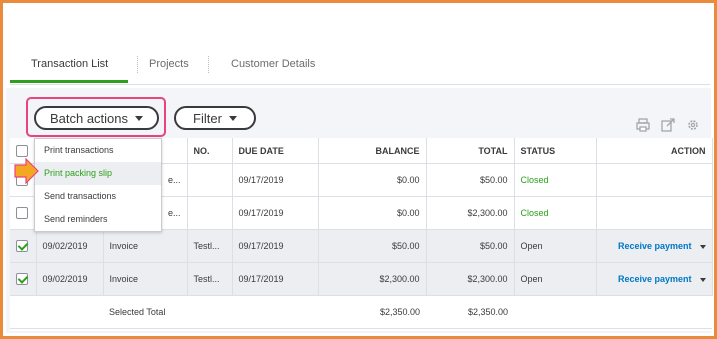 Image resolution: width=717 pixels, height=339 pixels. What do you see at coordinates (89, 118) in the screenshot?
I see `batch-actions-label: Batch actions` at bounding box center [89, 118].